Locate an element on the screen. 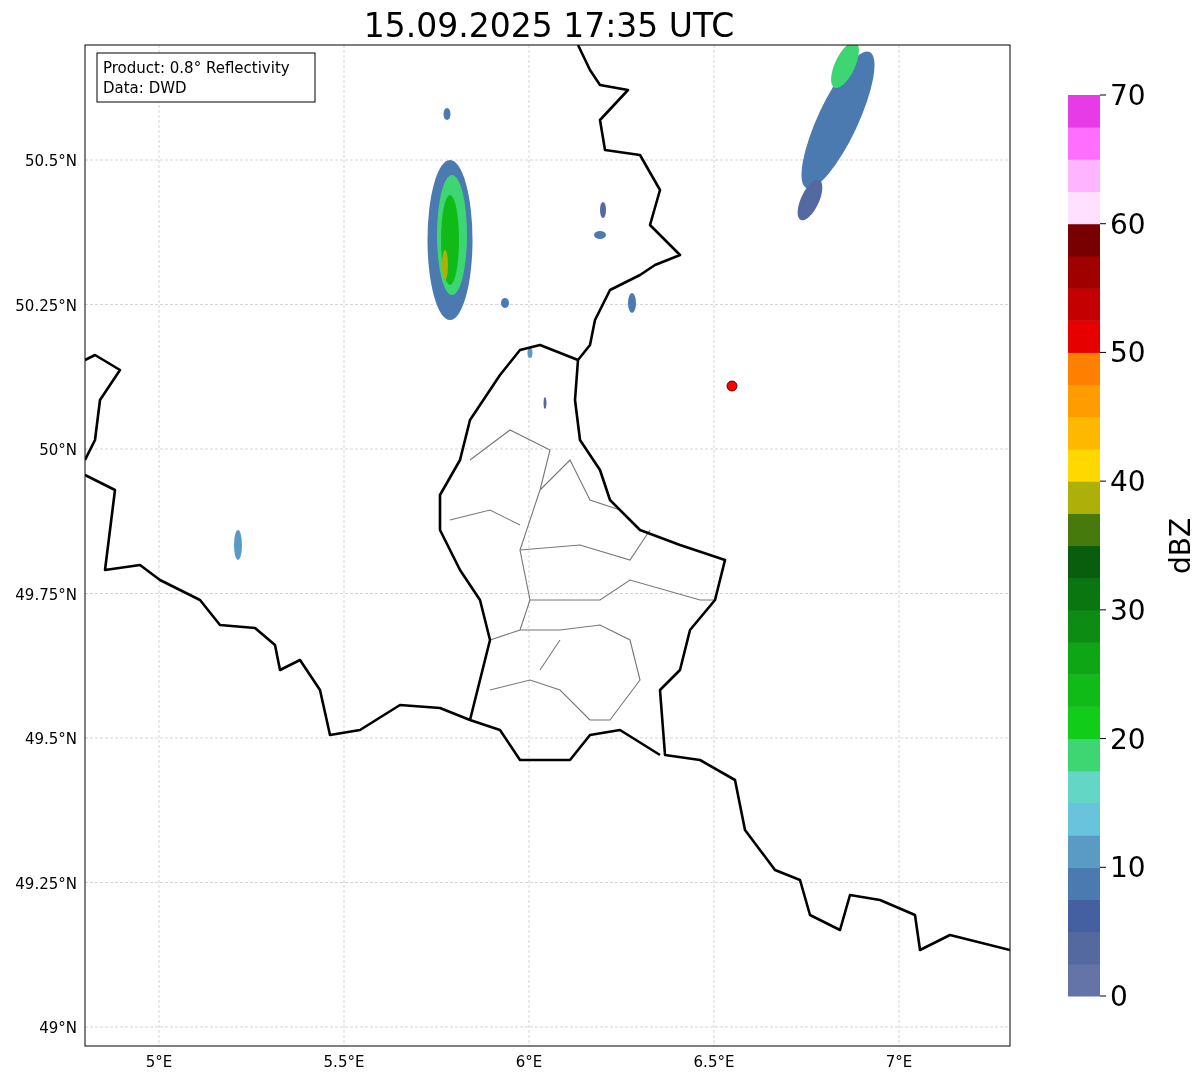  chart-title: 15.09.2025 17:35 UTC is located at coordinates (549, 25).